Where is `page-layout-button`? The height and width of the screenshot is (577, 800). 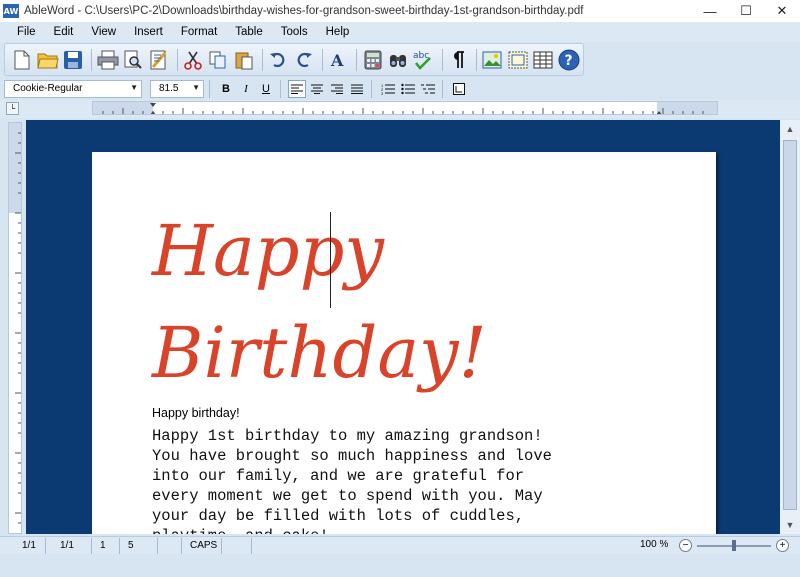 page-layout-button is located at coordinates (459, 89).